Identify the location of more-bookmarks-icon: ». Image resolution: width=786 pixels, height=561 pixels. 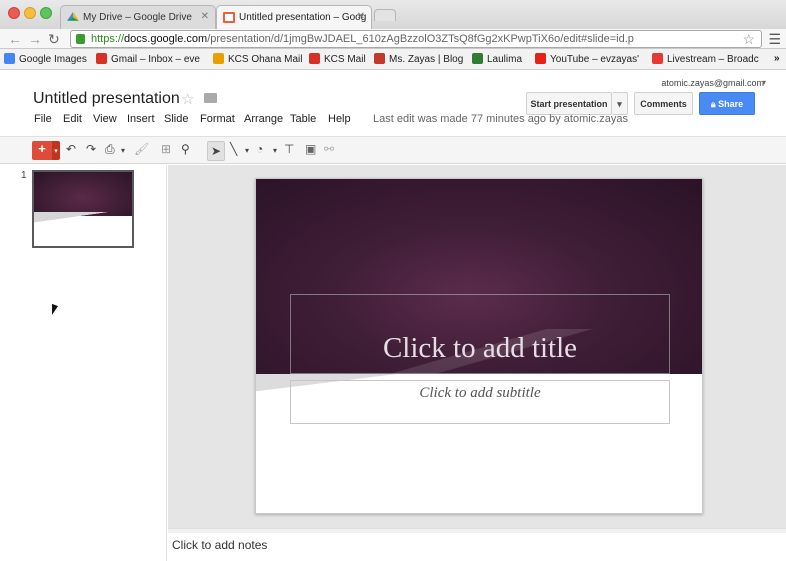
(777, 58).